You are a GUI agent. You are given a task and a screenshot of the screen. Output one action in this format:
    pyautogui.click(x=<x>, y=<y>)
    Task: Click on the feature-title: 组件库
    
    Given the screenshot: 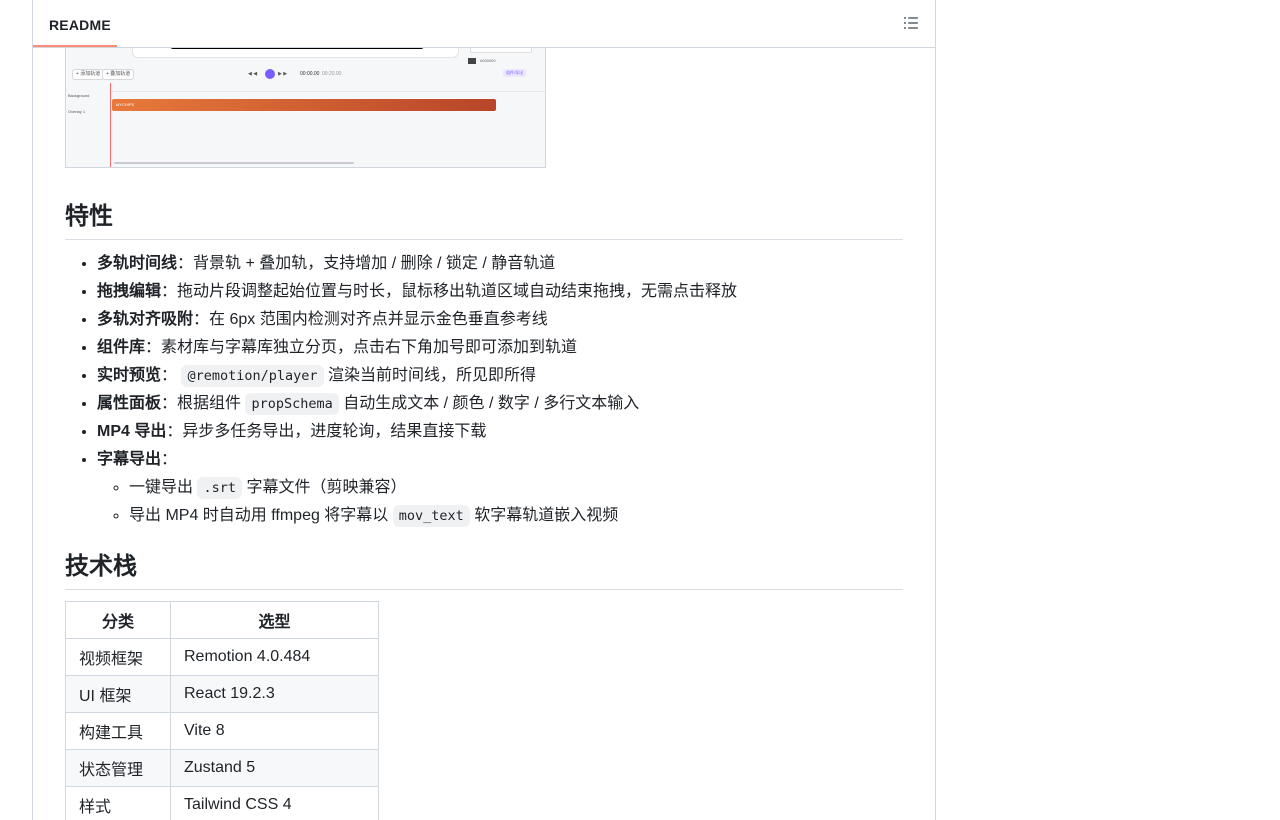 What is the action you would take?
    pyautogui.click(x=121, y=347)
    